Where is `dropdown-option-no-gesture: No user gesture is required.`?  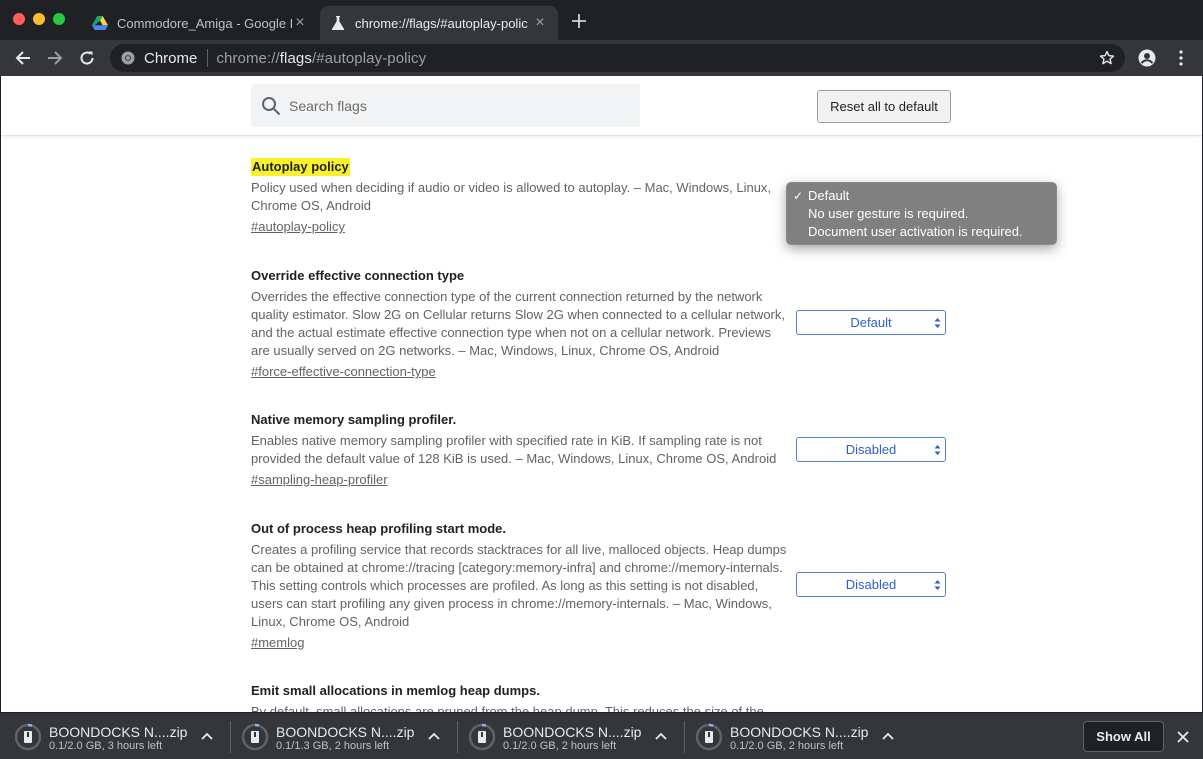
dropdown-option-no-gesture: No user gesture is required. is located at coordinates (921, 214).